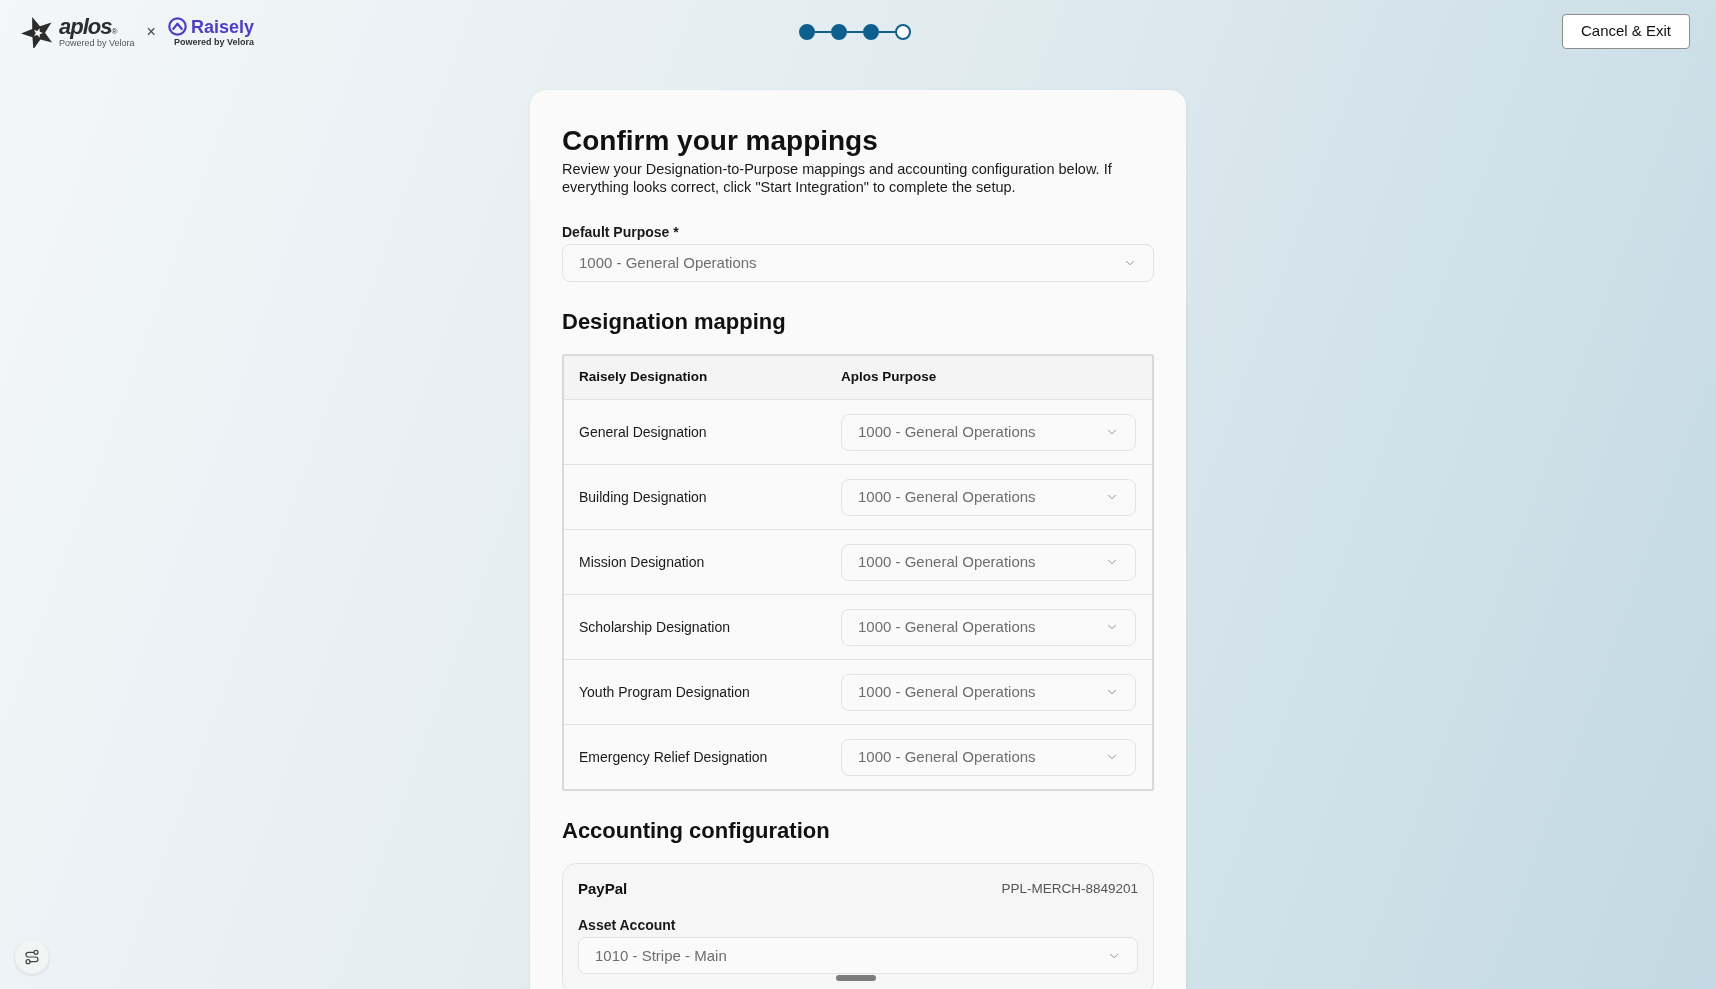 This screenshot has width=1716, height=989. What do you see at coordinates (856, 978) in the screenshot?
I see `drag-handle` at bounding box center [856, 978].